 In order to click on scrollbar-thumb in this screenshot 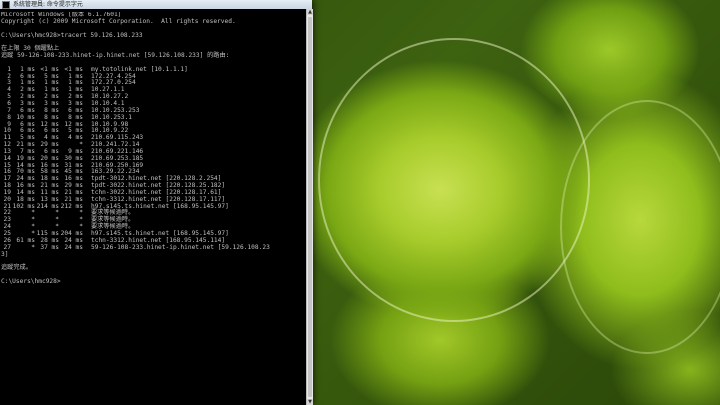, I will do `click(310, 207)`.